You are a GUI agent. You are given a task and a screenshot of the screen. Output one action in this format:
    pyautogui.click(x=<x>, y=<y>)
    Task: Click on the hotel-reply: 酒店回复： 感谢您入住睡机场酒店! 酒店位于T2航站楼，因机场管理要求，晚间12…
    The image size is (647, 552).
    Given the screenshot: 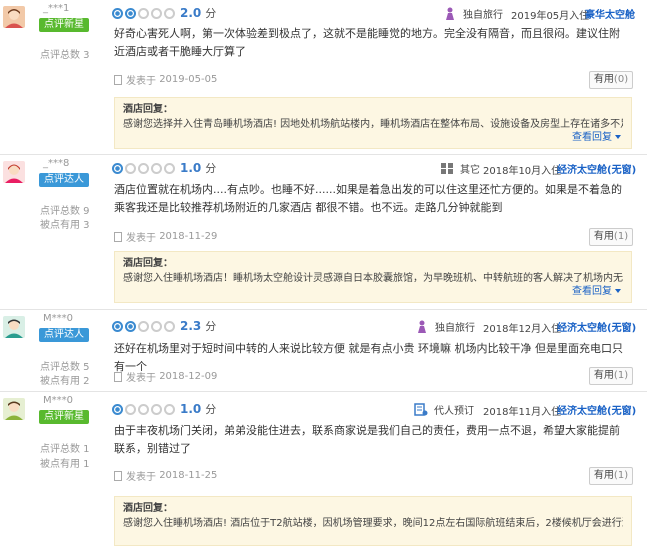 What is the action you would take?
    pyautogui.click(x=373, y=521)
    